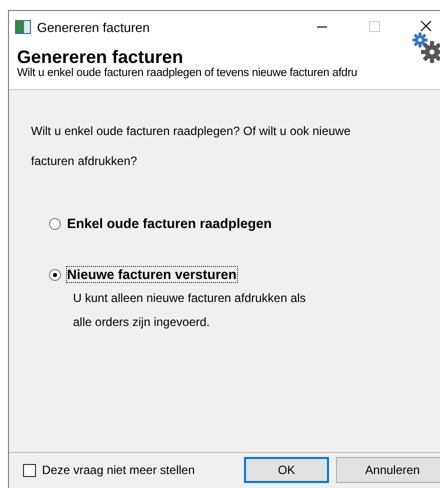 The width and height of the screenshot is (440, 488). What do you see at coordinates (388, 470) in the screenshot?
I see `cancel-button: Annuleren` at bounding box center [388, 470].